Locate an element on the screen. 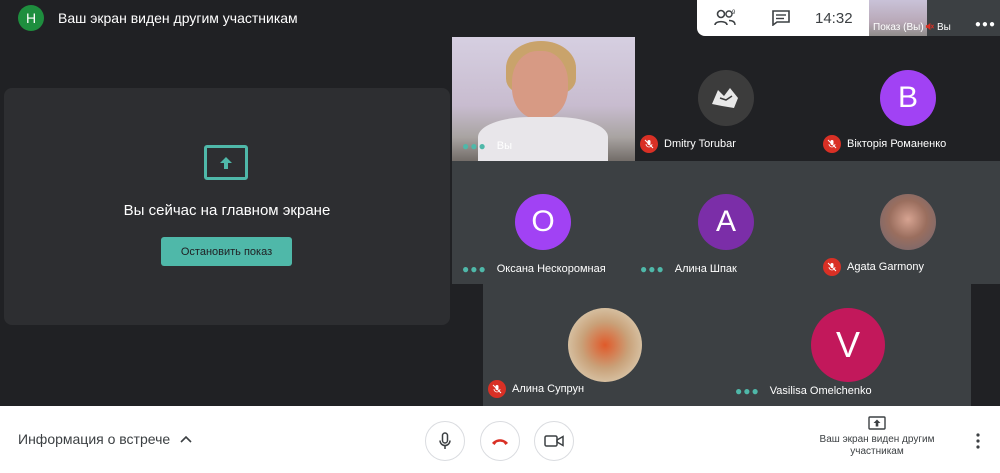 The image size is (1000, 473). meeting-info-label: Информация о встрече is located at coordinates (94, 439).